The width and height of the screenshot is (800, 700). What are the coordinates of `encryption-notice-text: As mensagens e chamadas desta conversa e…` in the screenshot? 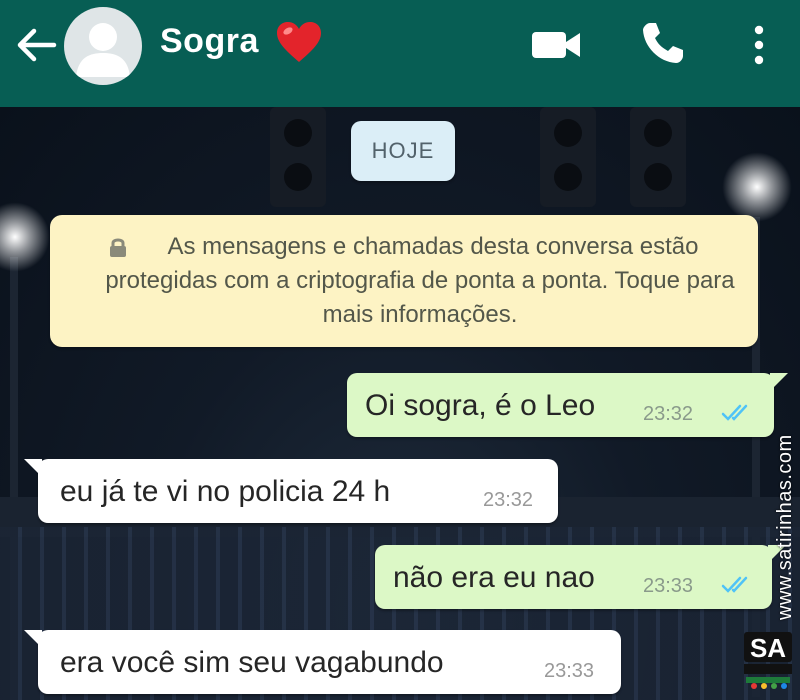 It's located at (420, 280).